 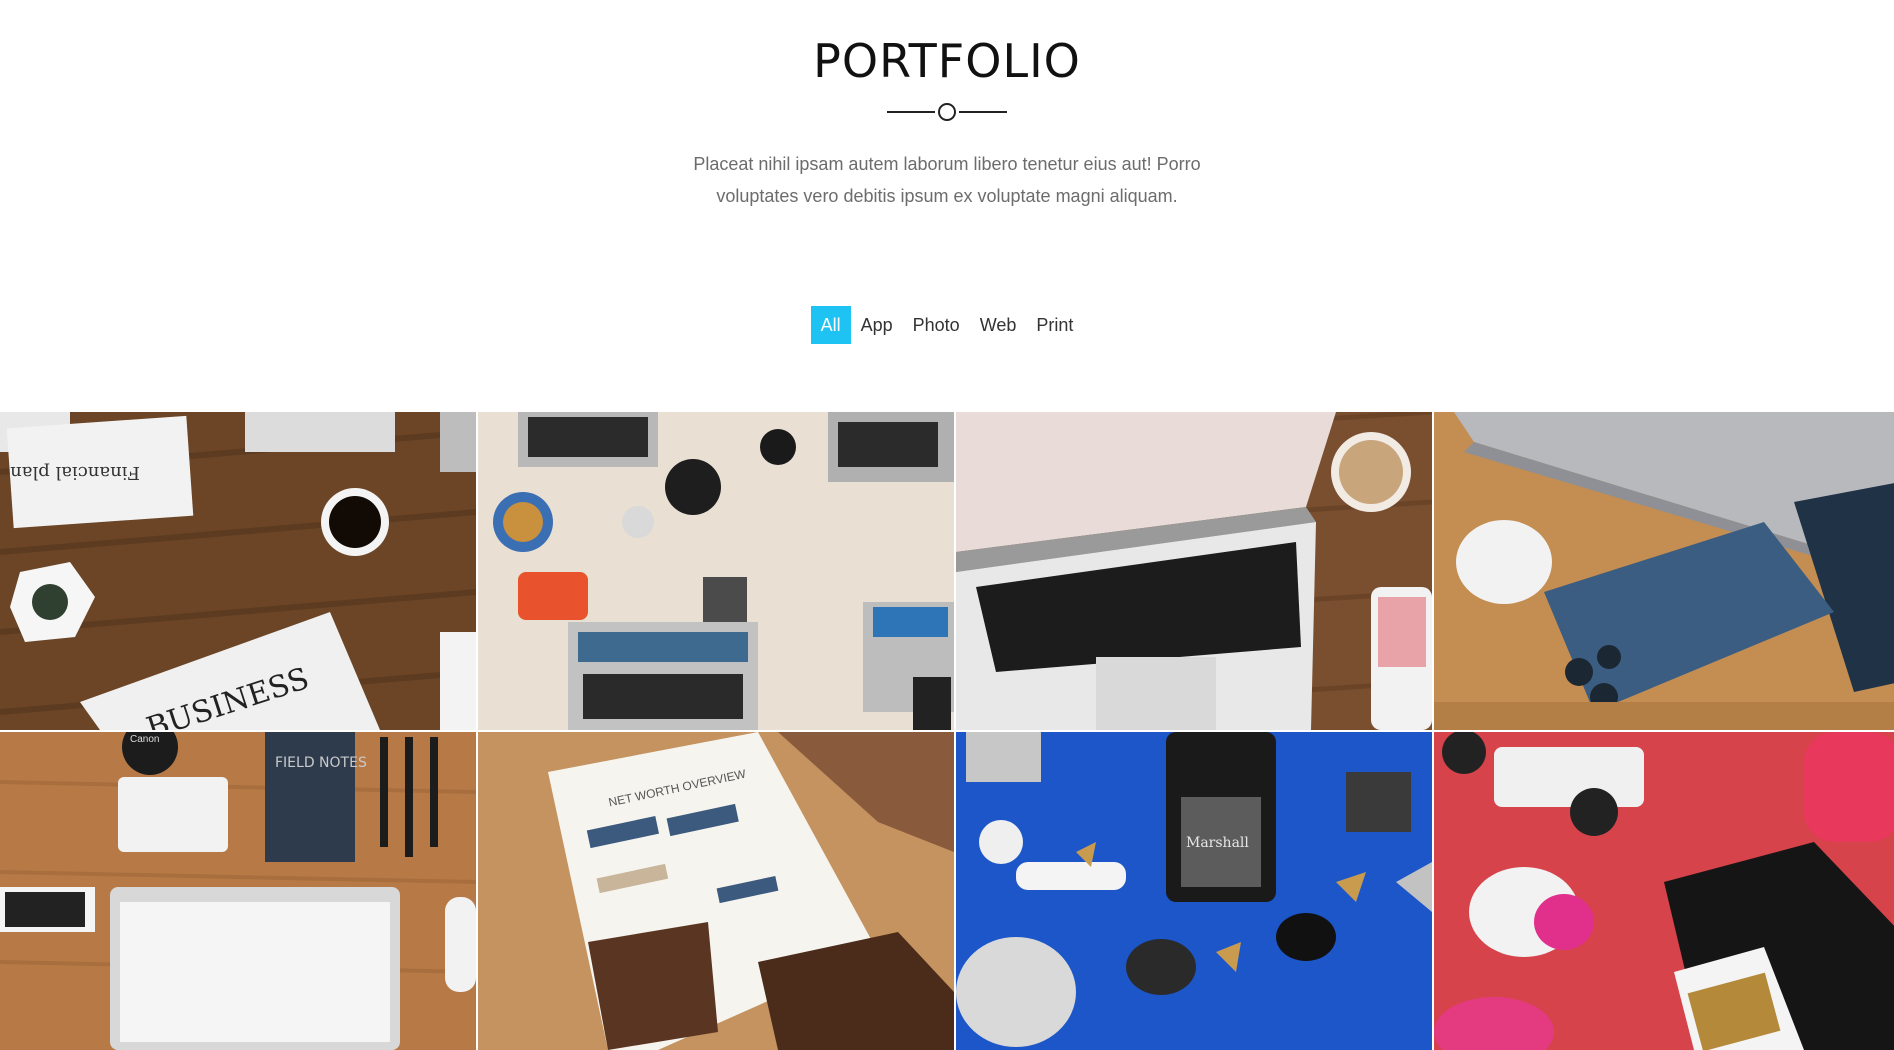 I want to click on divider-line-left, so click(x=911, y=112).